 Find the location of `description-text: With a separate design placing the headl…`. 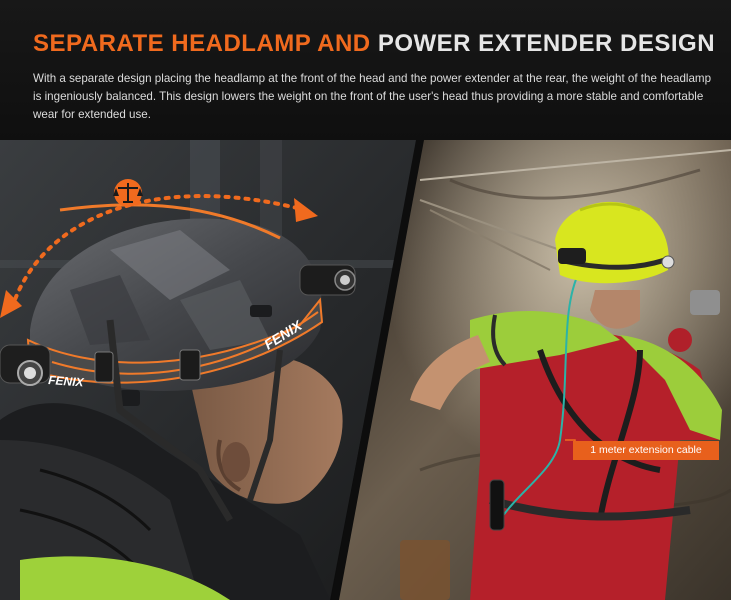

description-text: With a separate design placing the headl… is located at coordinates (372, 96).